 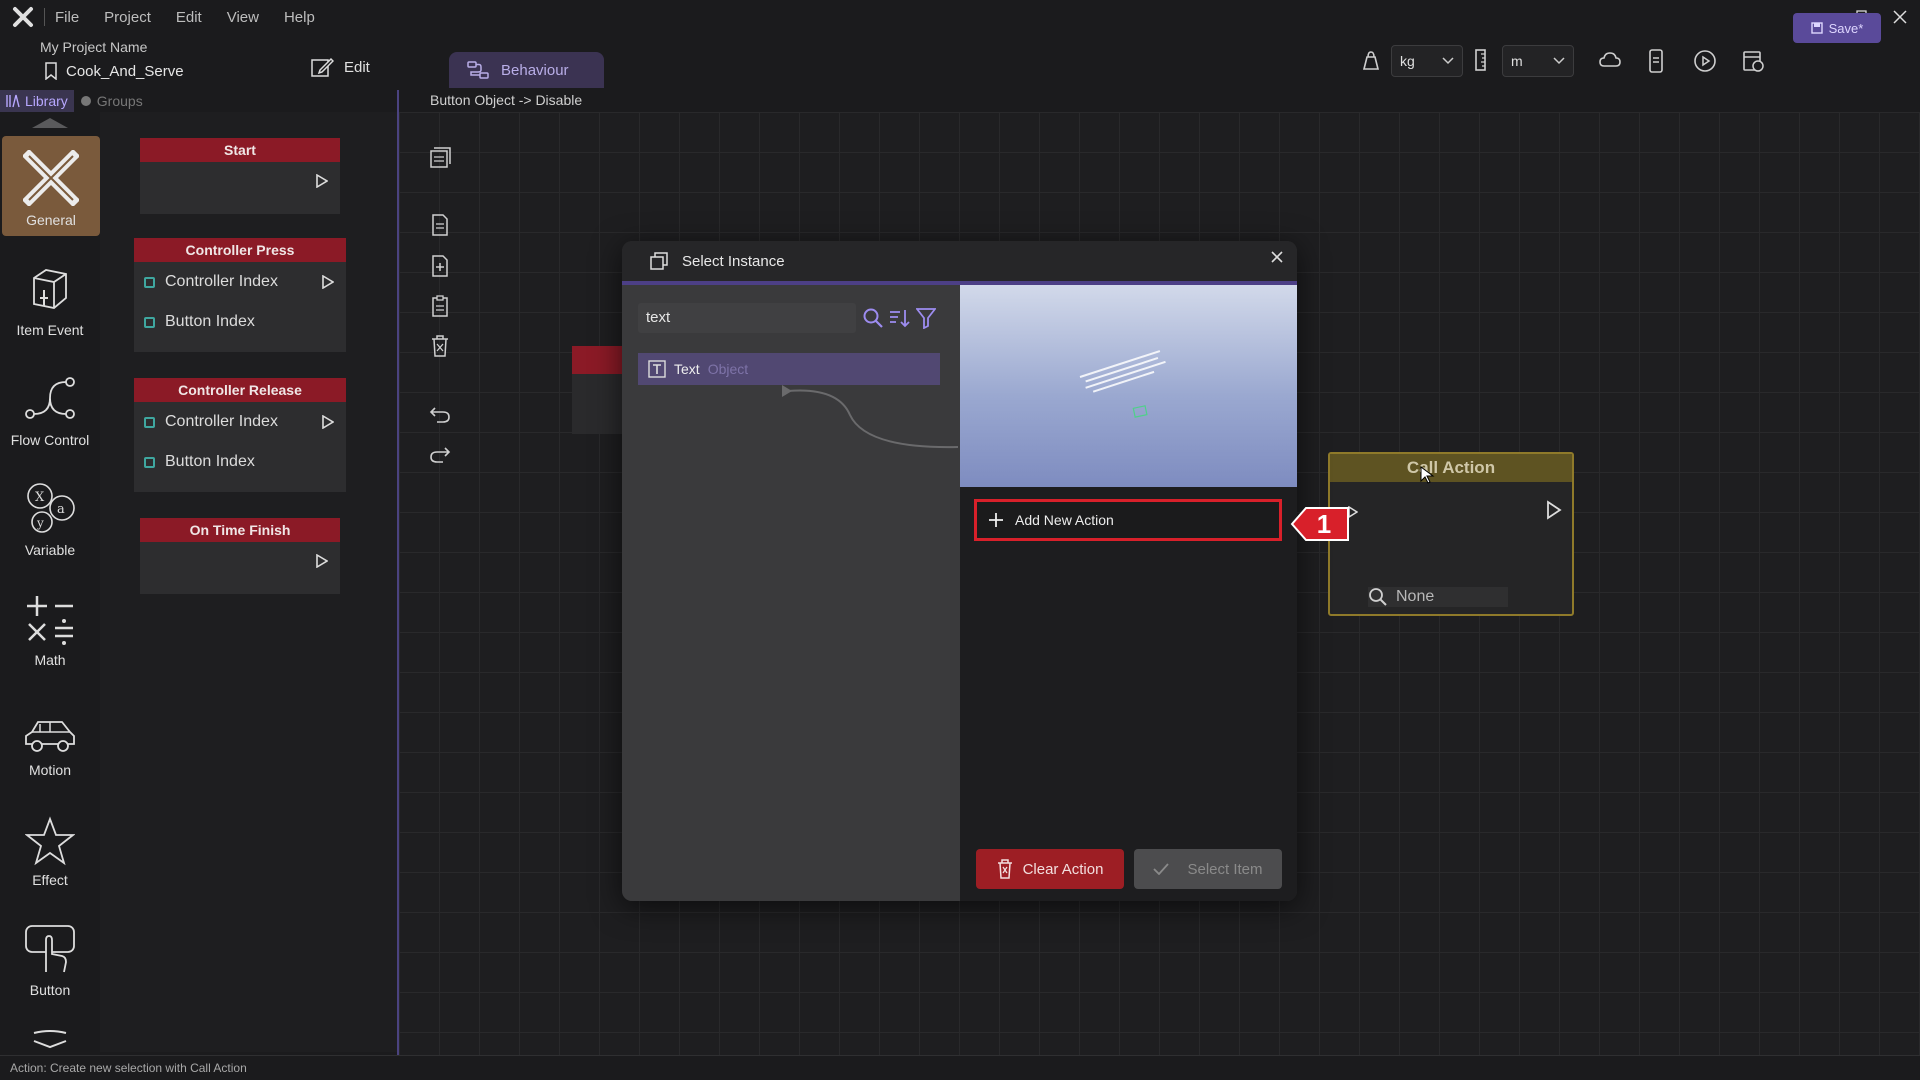 I want to click on category-item-event: Item Event, so click(x=50, y=296).